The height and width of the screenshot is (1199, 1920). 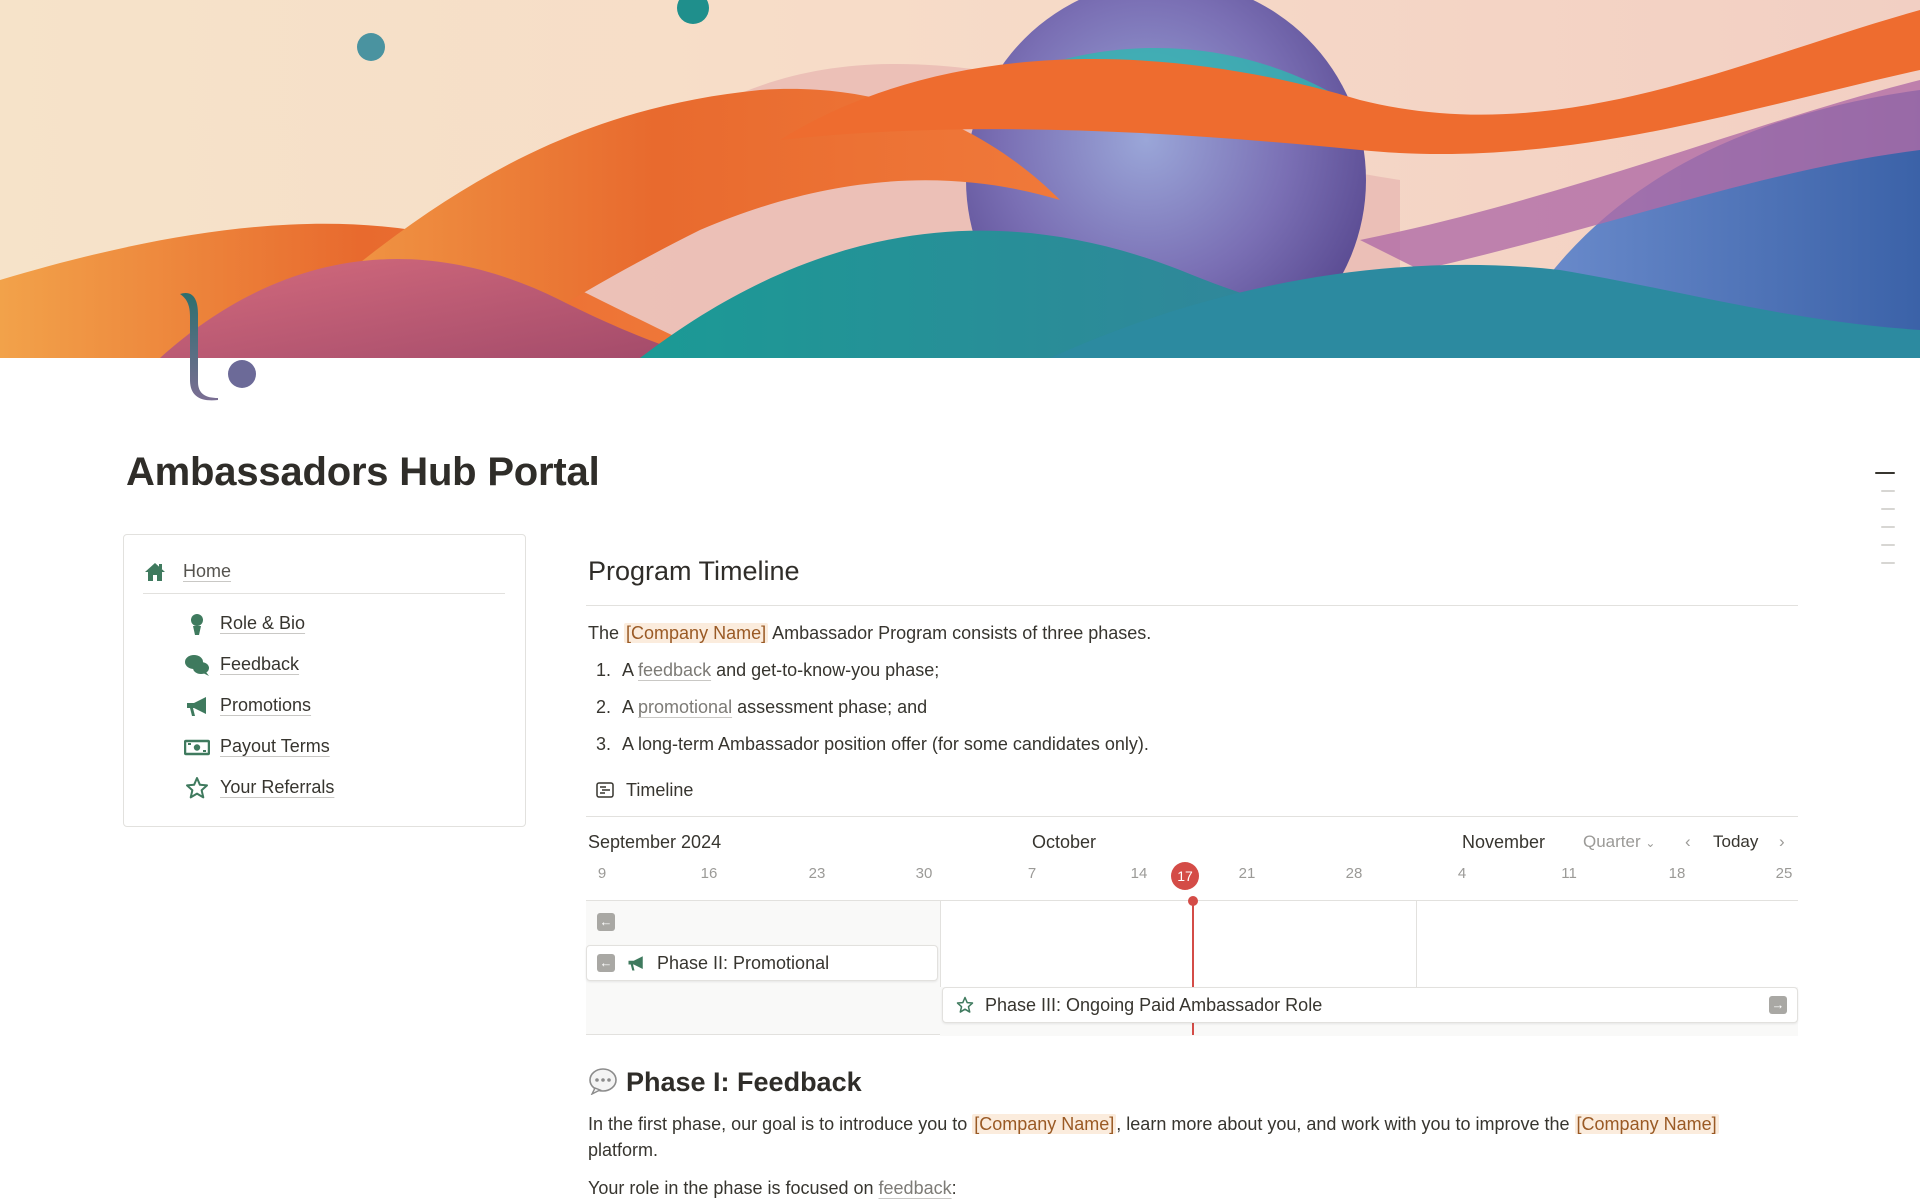 I want to click on page-title: Ambassadors Hub Portal, so click(x=363, y=472).